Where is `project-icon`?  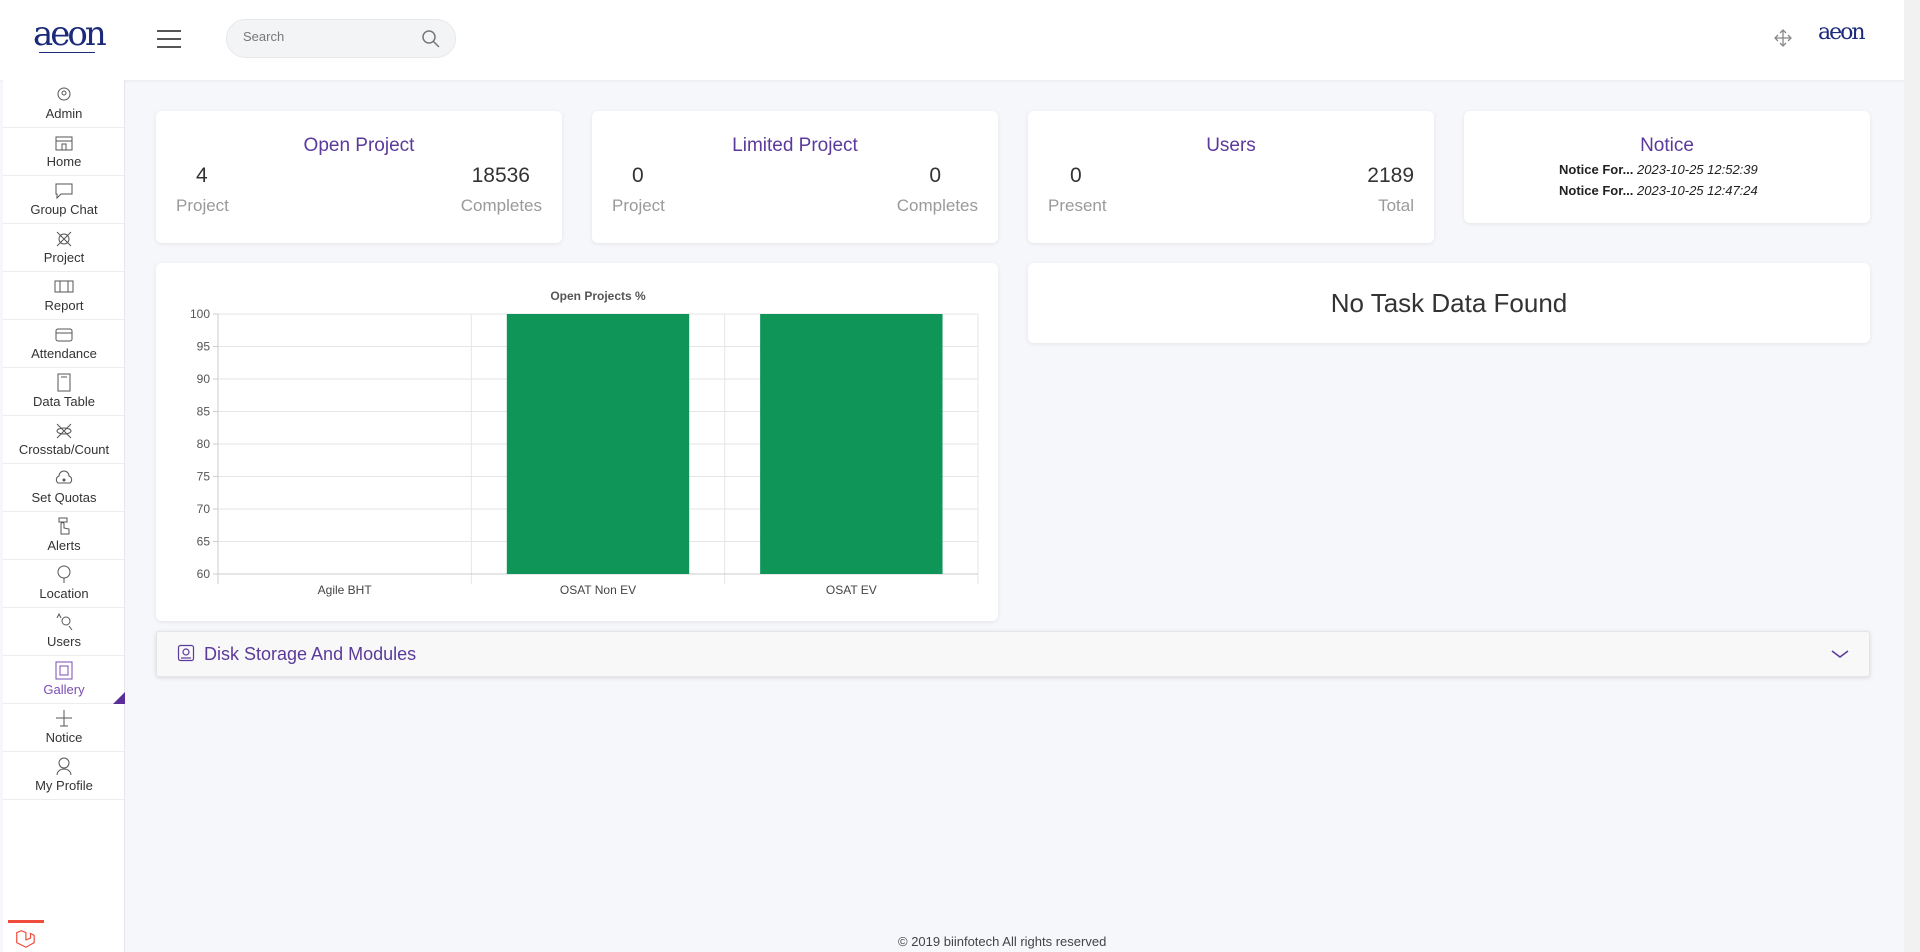
project-icon is located at coordinates (64, 239).